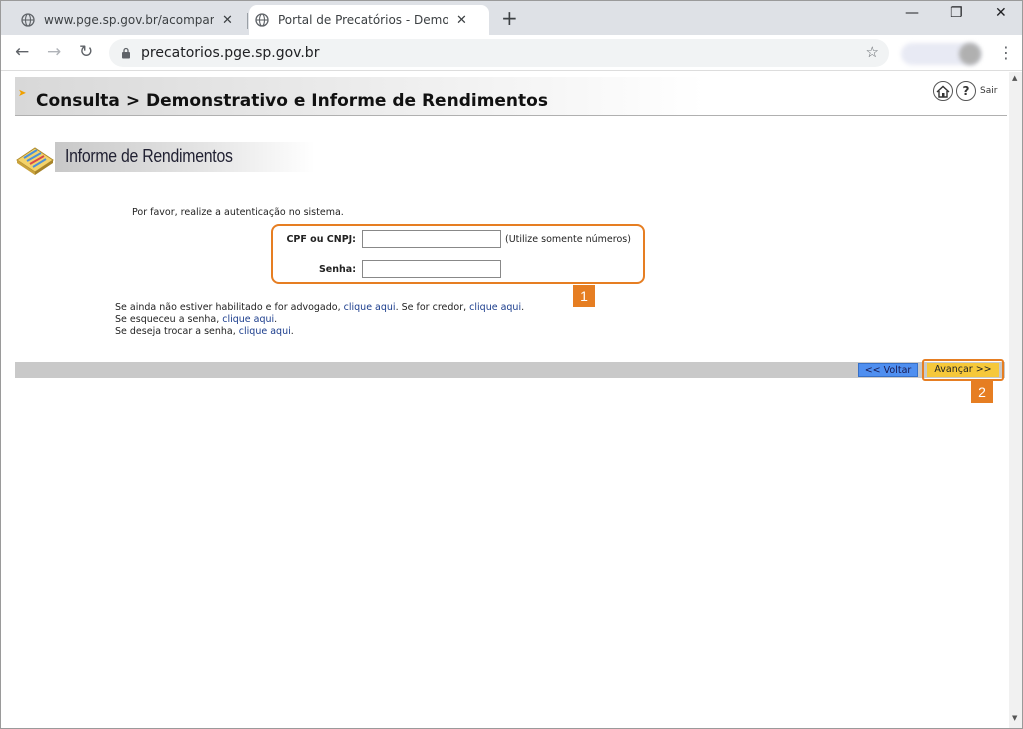 The width and height of the screenshot is (1023, 729). I want to click on lock-icon, so click(126, 53).